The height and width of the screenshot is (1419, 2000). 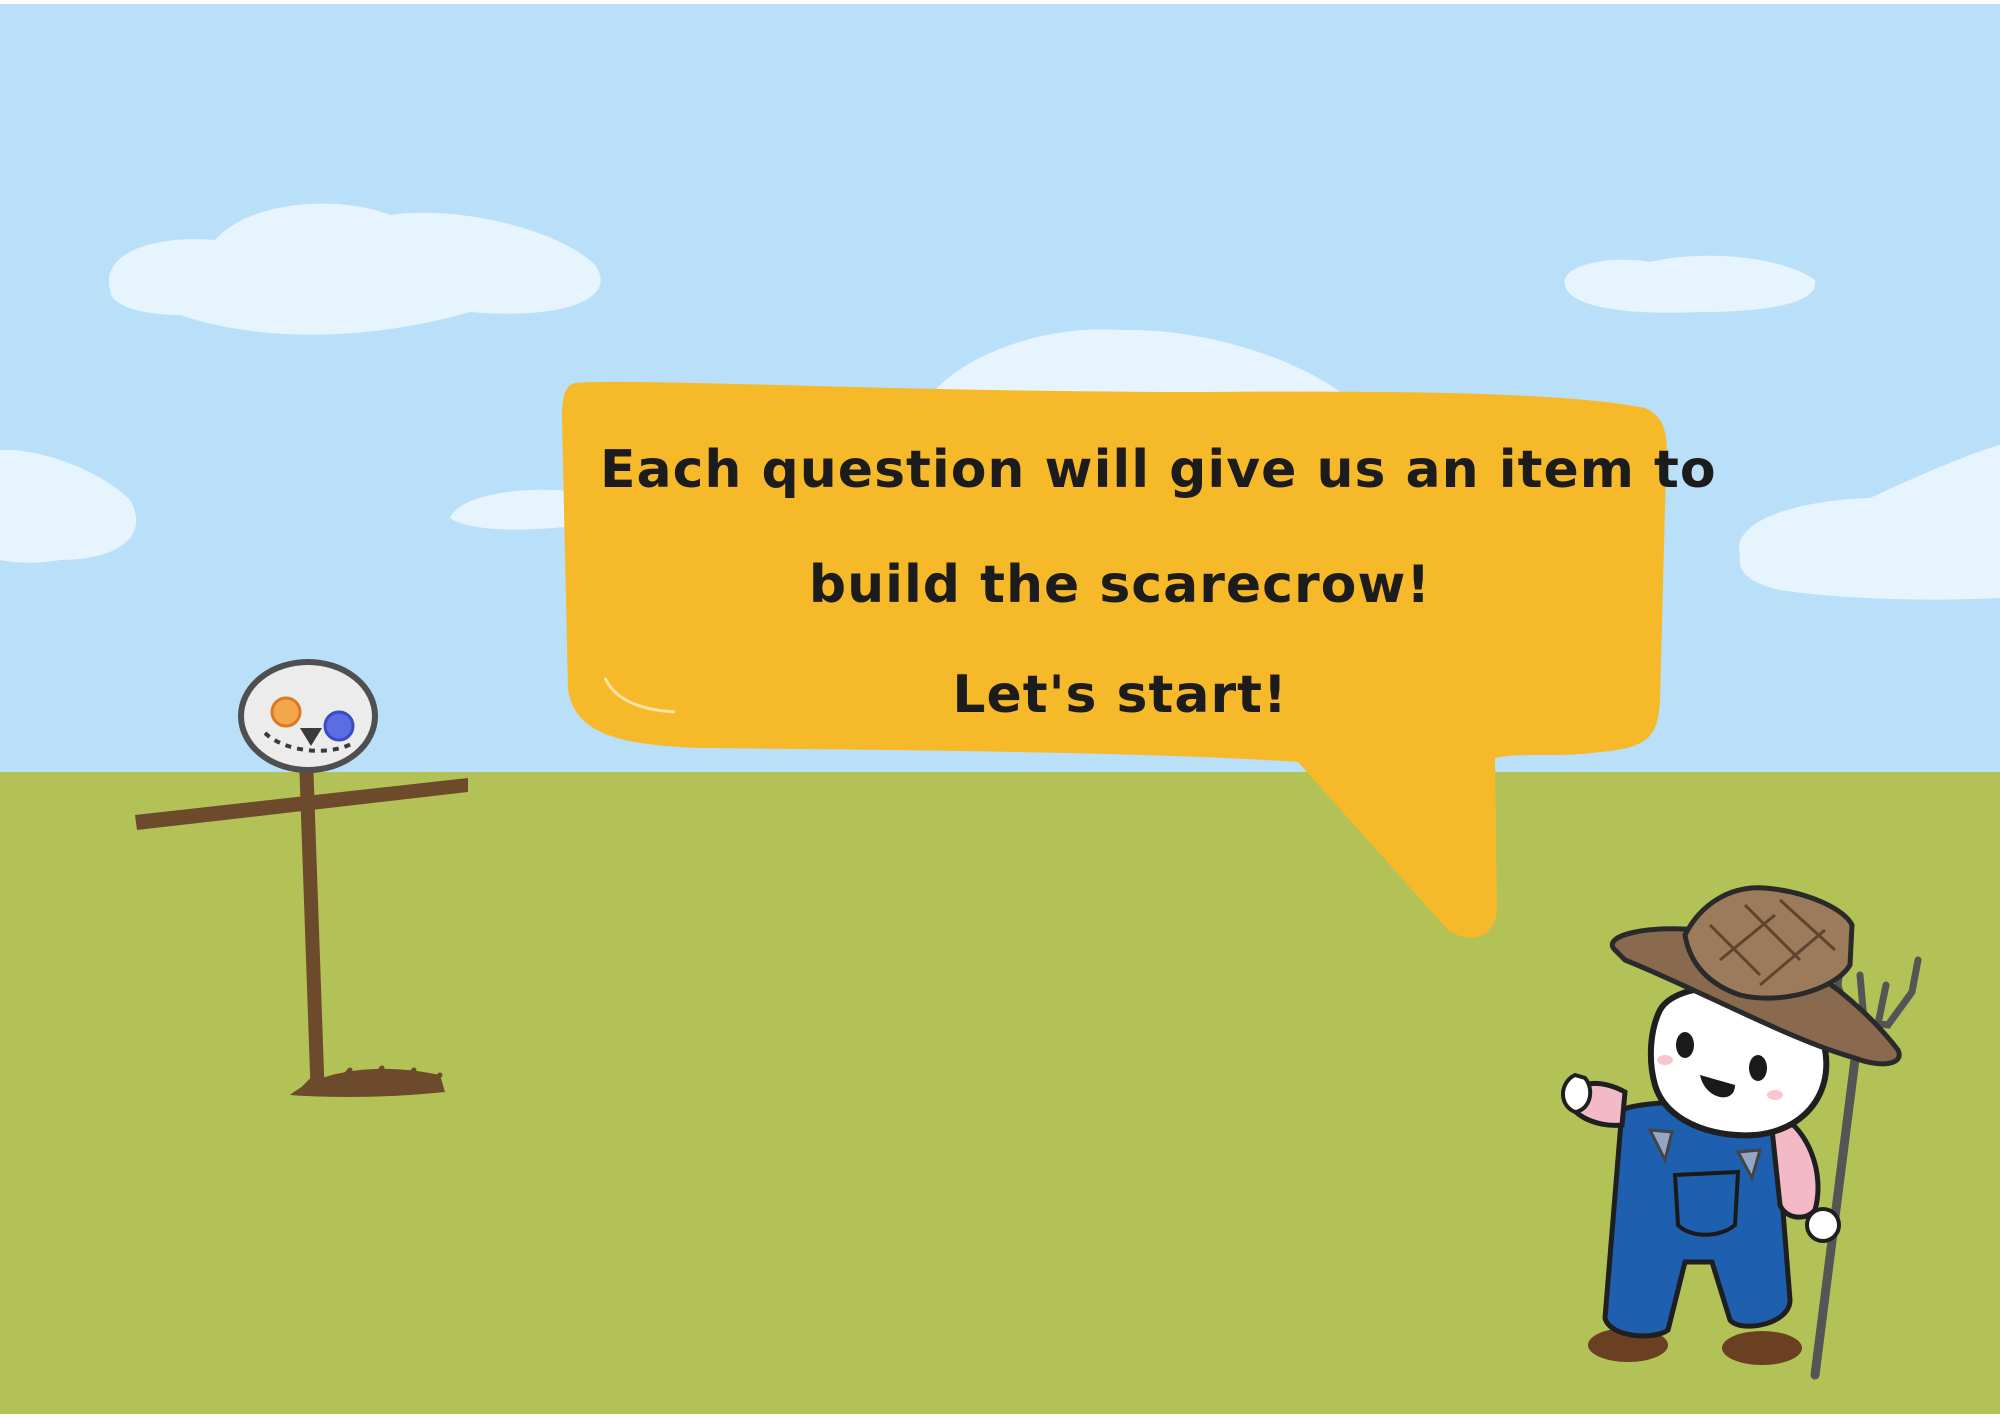 What do you see at coordinates (1758, 1068) in the screenshot?
I see `farmer-eye-right` at bounding box center [1758, 1068].